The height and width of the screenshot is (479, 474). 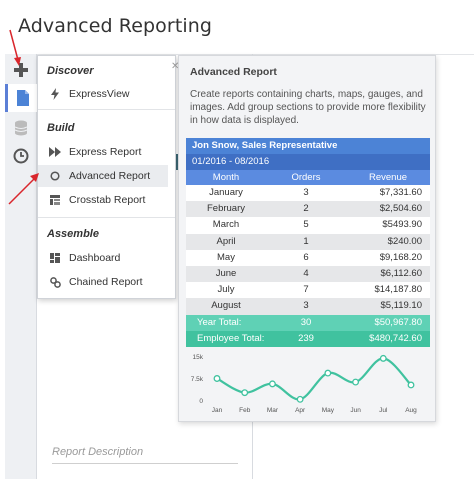 What do you see at coordinates (355, 410) in the screenshot?
I see `x-tick-label: Jun` at bounding box center [355, 410].